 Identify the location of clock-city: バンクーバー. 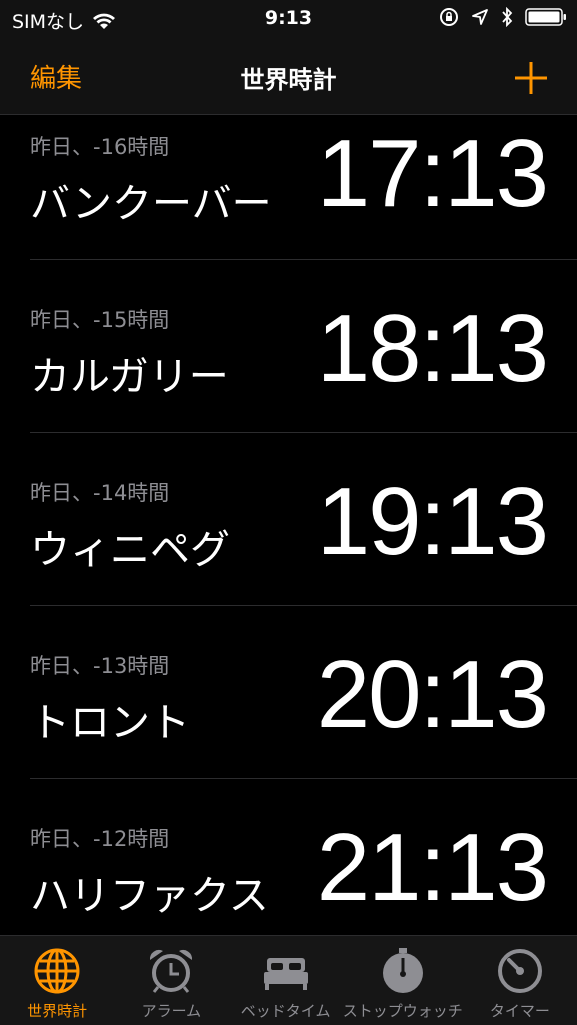
(151, 204).